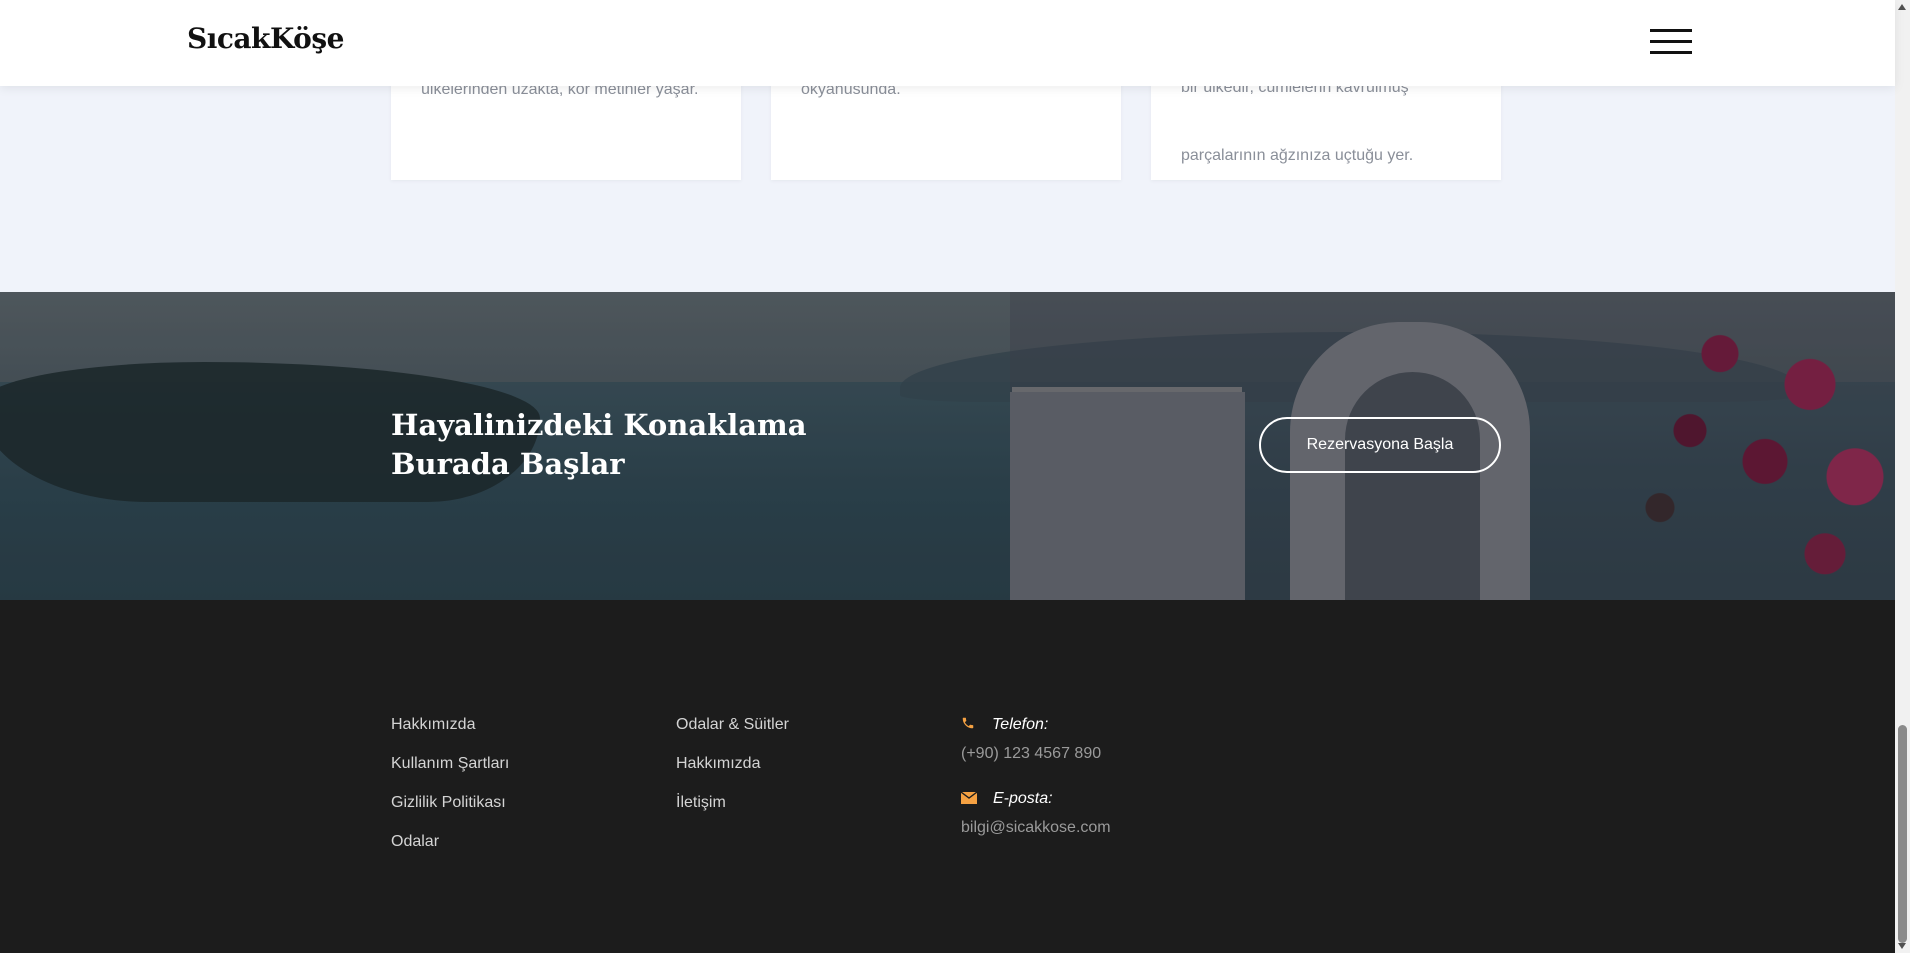 Image resolution: width=1910 pixels, height=953 pixels. Describe the element at coordinates (1020, 724) in the screenshot. I see `phone-label: Telefon:` at that location.